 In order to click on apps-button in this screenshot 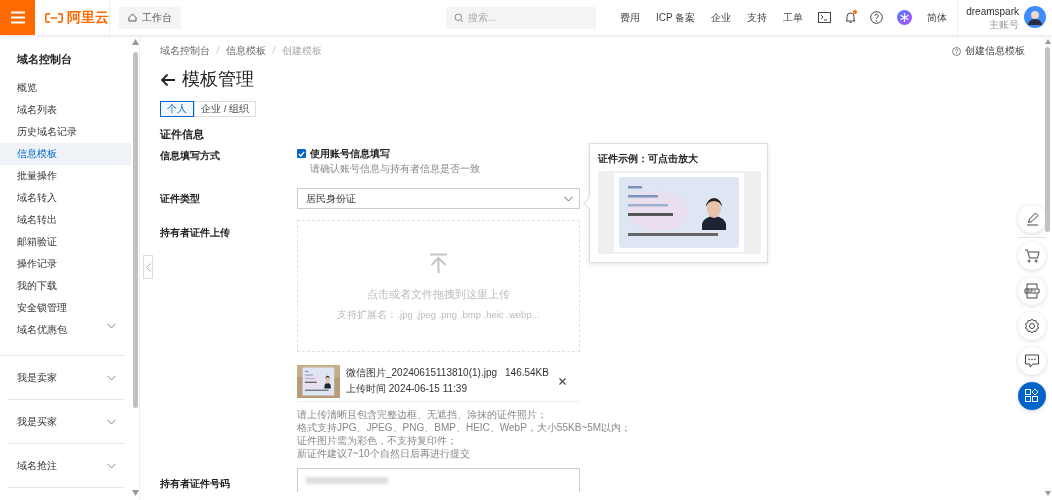, I will do `click(1032, 396)`.